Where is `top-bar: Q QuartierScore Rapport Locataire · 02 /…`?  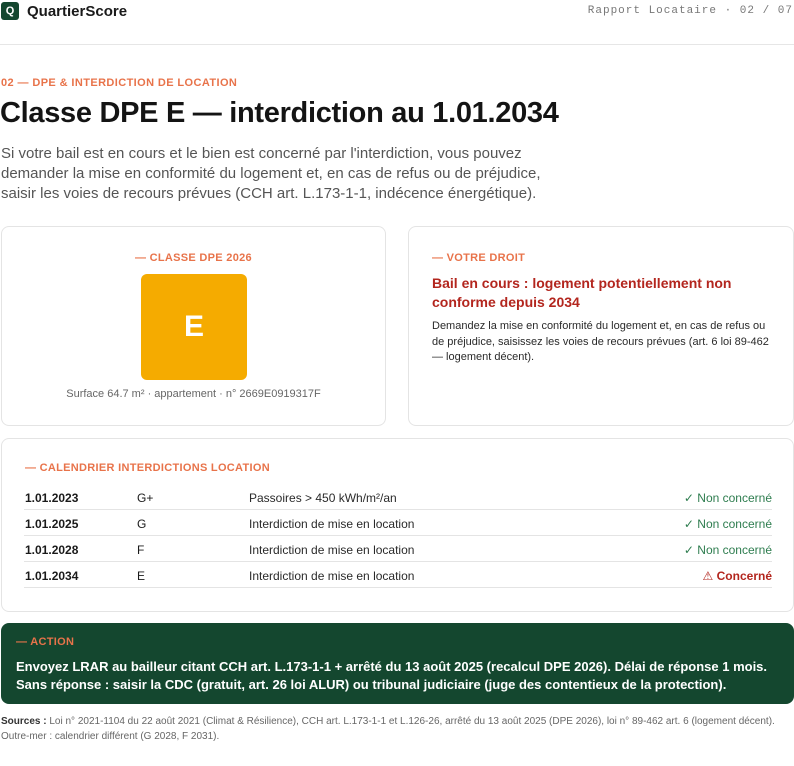 top-bar: Q QuartierScore Rapport Locataire · 02 /… is located at coordinates (397, 22).